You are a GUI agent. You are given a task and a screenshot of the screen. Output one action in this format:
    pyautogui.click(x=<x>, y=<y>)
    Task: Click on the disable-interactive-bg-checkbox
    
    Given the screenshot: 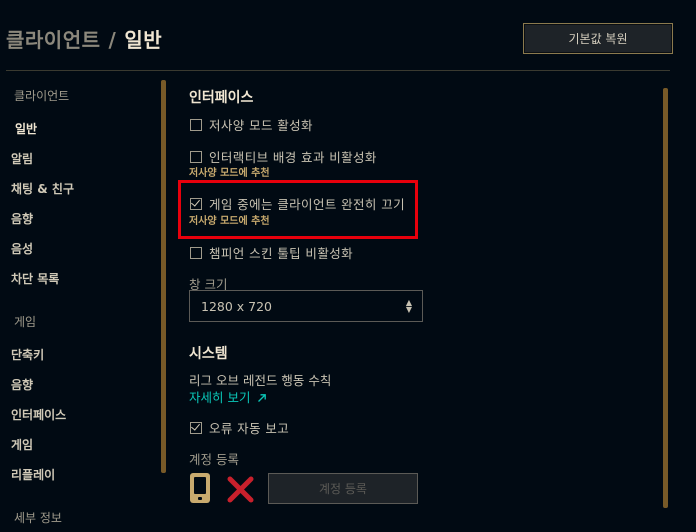 What is the action you would take?
    pyautogui.click(x=196, y=156)
    